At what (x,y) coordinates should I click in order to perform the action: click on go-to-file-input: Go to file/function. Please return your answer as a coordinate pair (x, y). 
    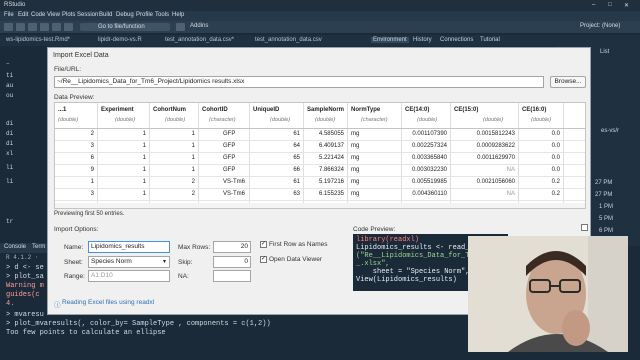
    Looking at the image, I should click on (125, 27).